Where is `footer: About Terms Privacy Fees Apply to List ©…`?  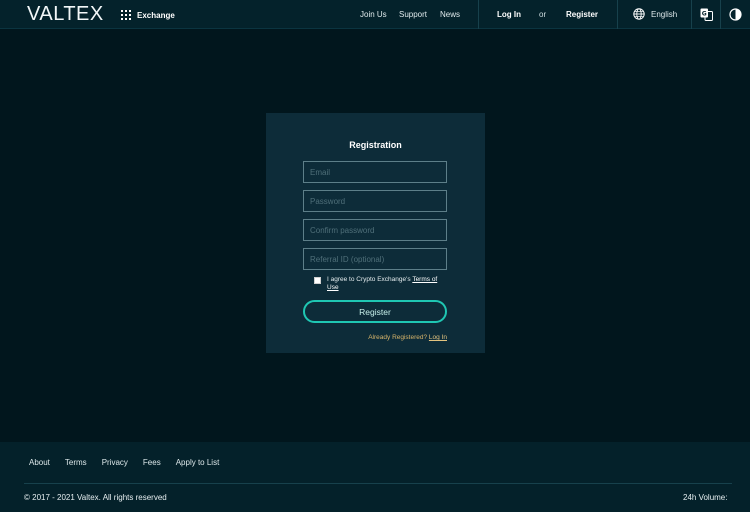
footer: About Terms Privacy Fees Apply to List ©… is located at coordinates (375, 477).